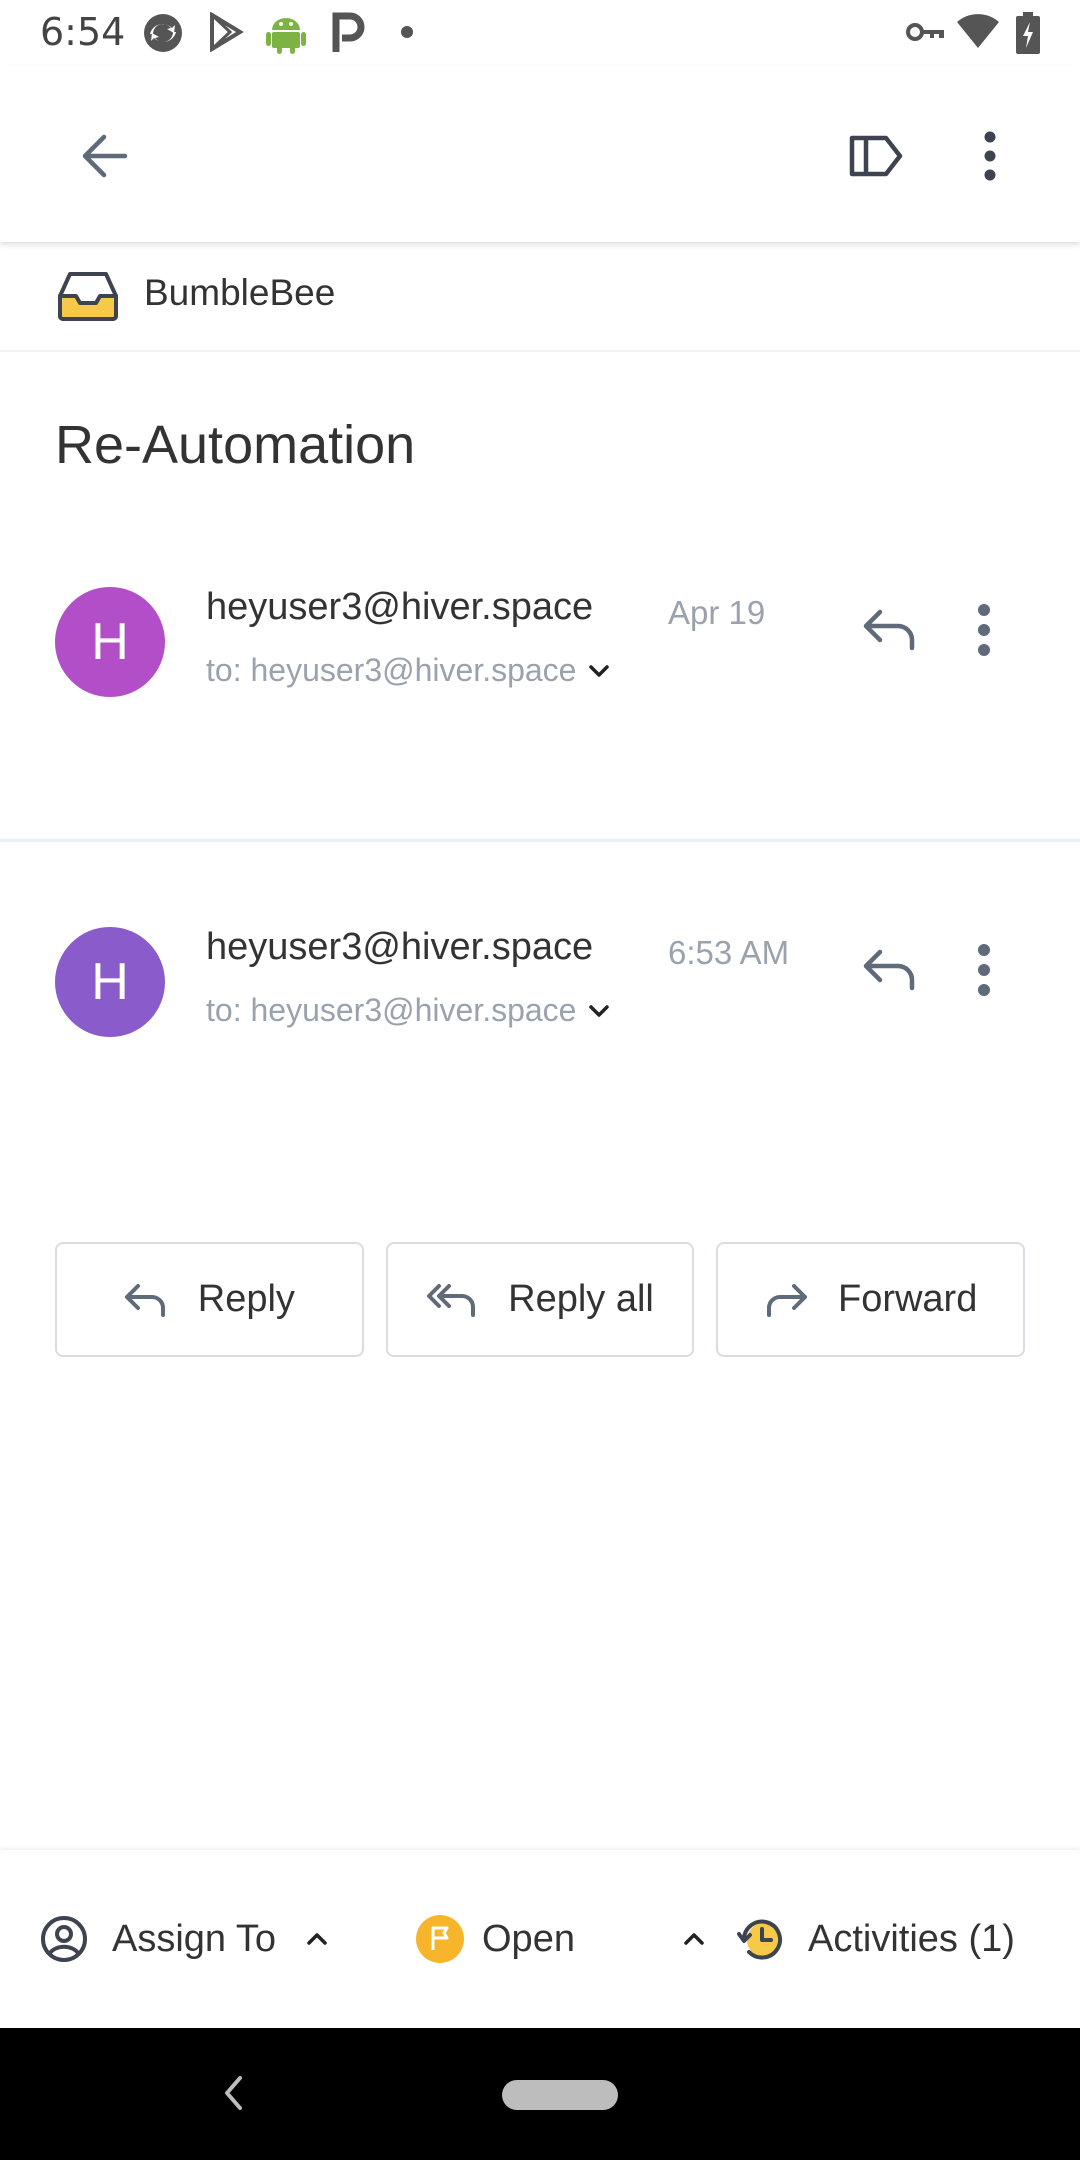 This screenshot has width=1080, height=2160. I want to click on android-icon, so click(286, 33).